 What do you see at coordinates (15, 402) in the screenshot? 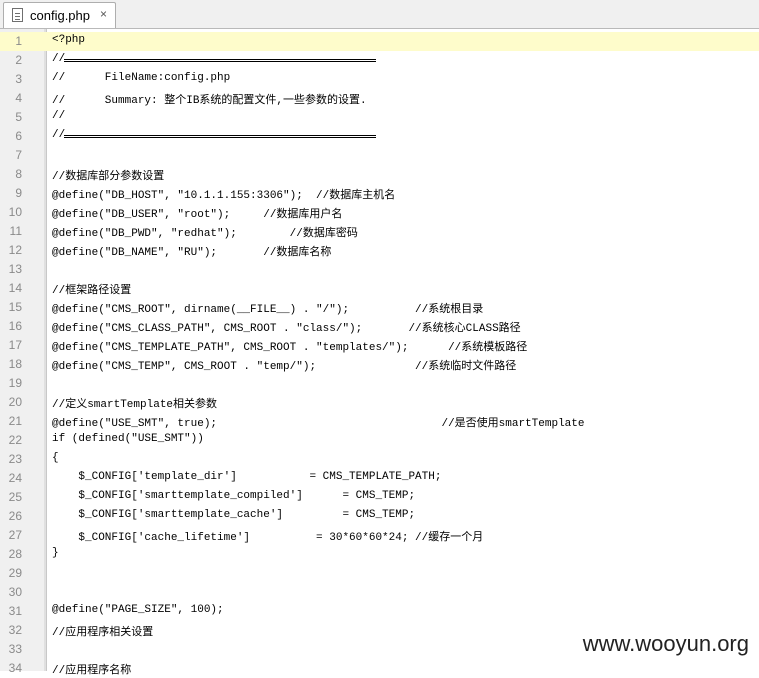
I see `line-number: 20` at bounding box center [15, 402].